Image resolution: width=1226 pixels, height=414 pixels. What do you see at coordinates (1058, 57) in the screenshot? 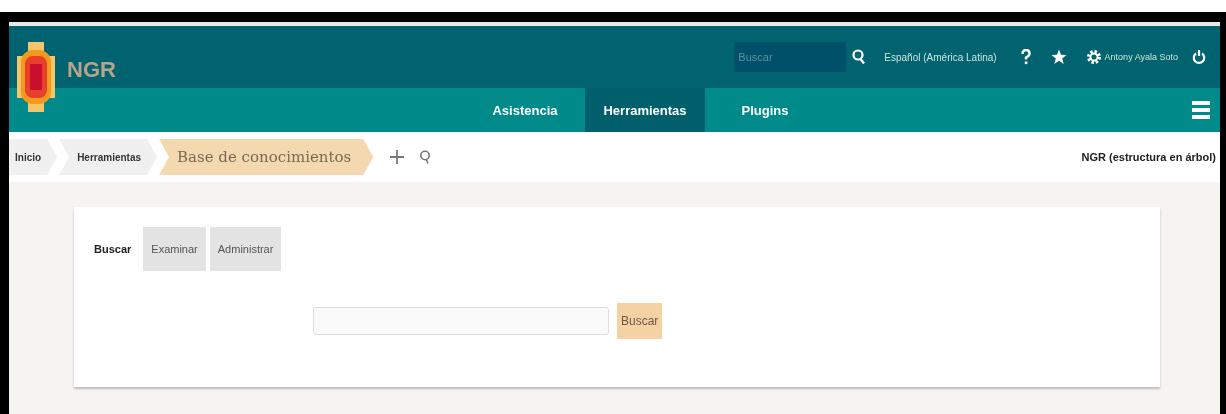
I see `star-icon` at bounding box center [1058, 57].